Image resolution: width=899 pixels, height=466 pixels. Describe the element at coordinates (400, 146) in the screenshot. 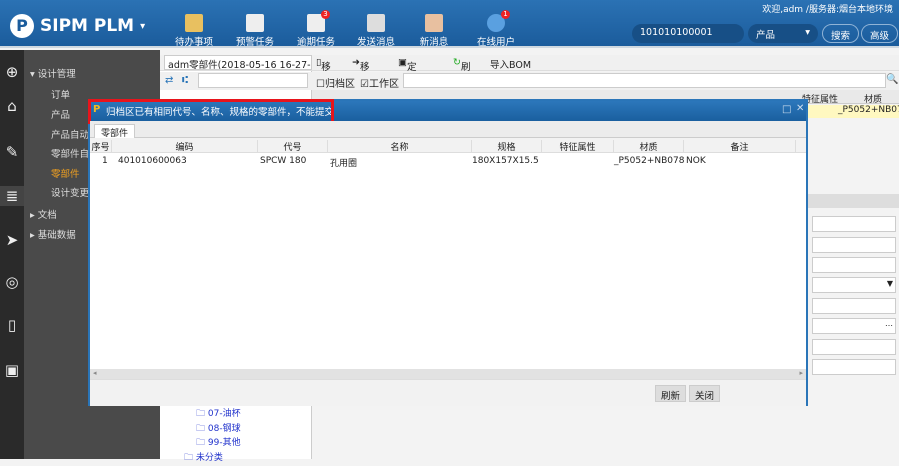

I see `column-header: 名称` at that location.